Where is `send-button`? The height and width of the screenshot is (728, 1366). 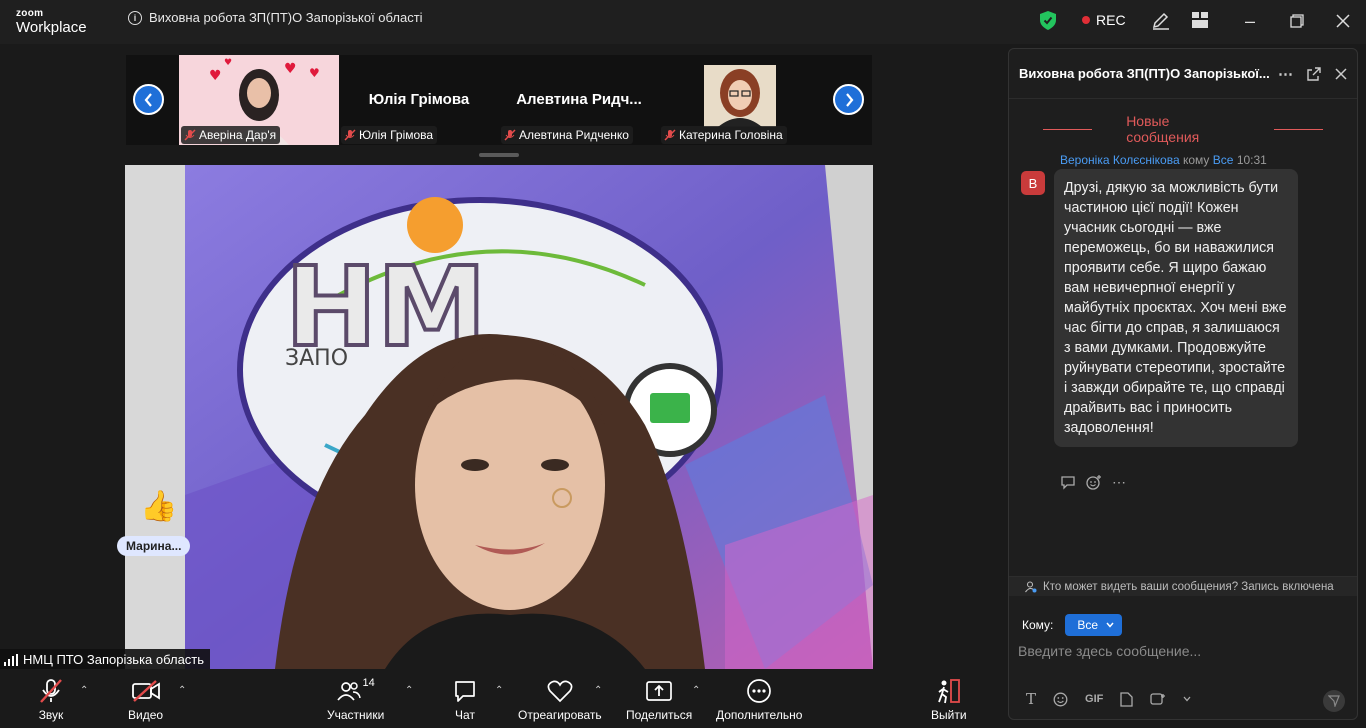 send-button is located at coordinates (1334, 701).